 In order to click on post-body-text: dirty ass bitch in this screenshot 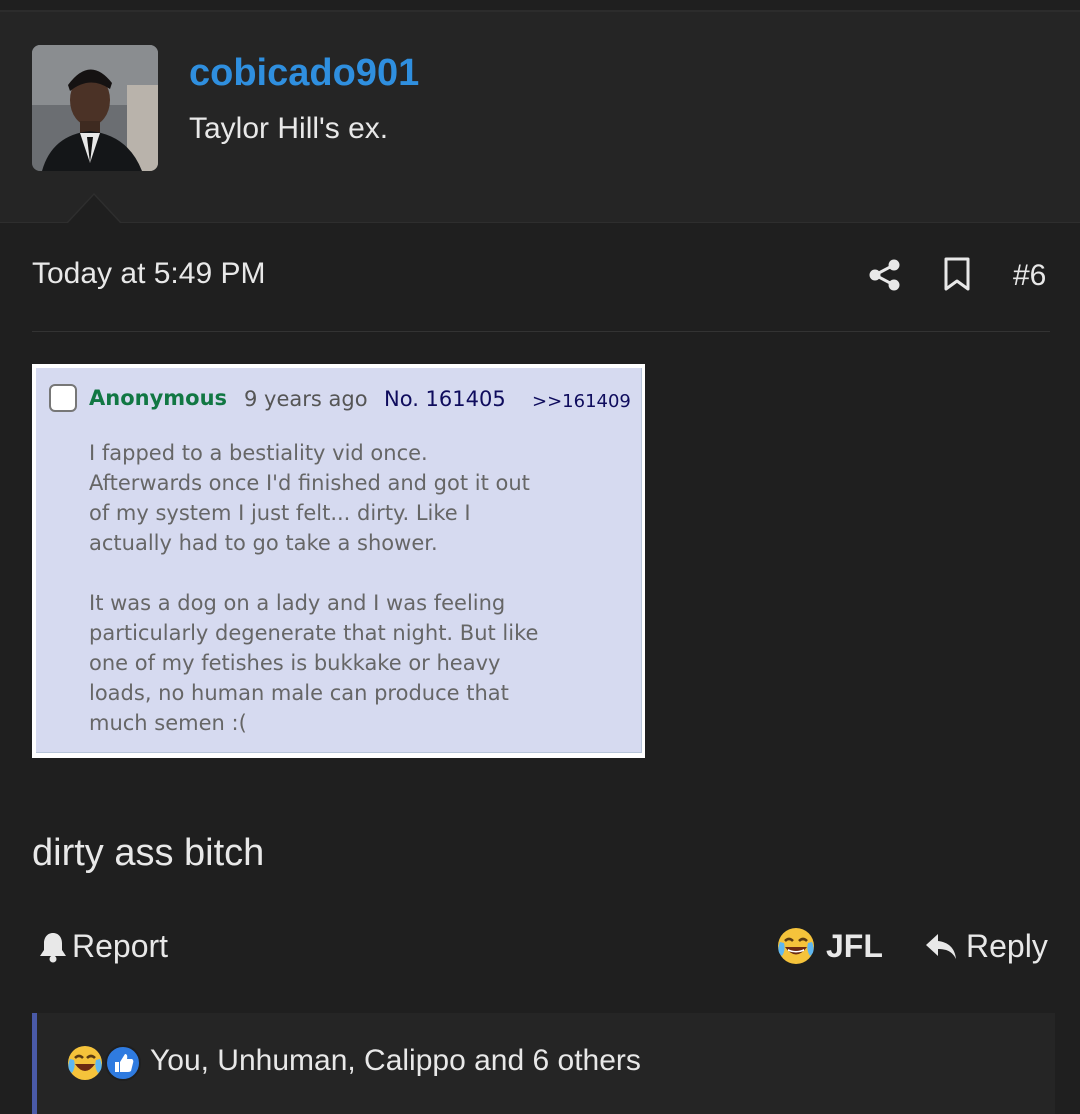, I will do `click(148, 853)`.